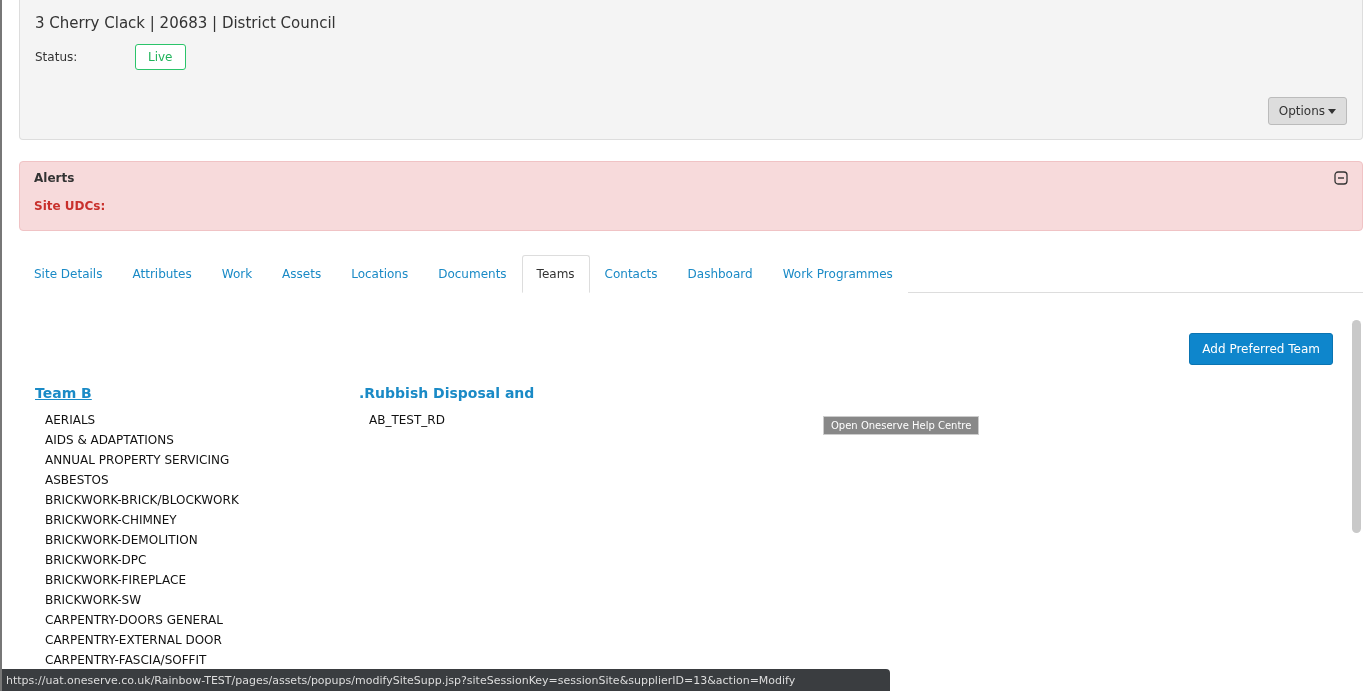 The width and height of the screenshot is (1372, 691). What do you see at coordinates (1261, 349) in the screenshot?
I see `add-preferred-team-button: Add Preferred Team` at bounding box center [1261, 349].